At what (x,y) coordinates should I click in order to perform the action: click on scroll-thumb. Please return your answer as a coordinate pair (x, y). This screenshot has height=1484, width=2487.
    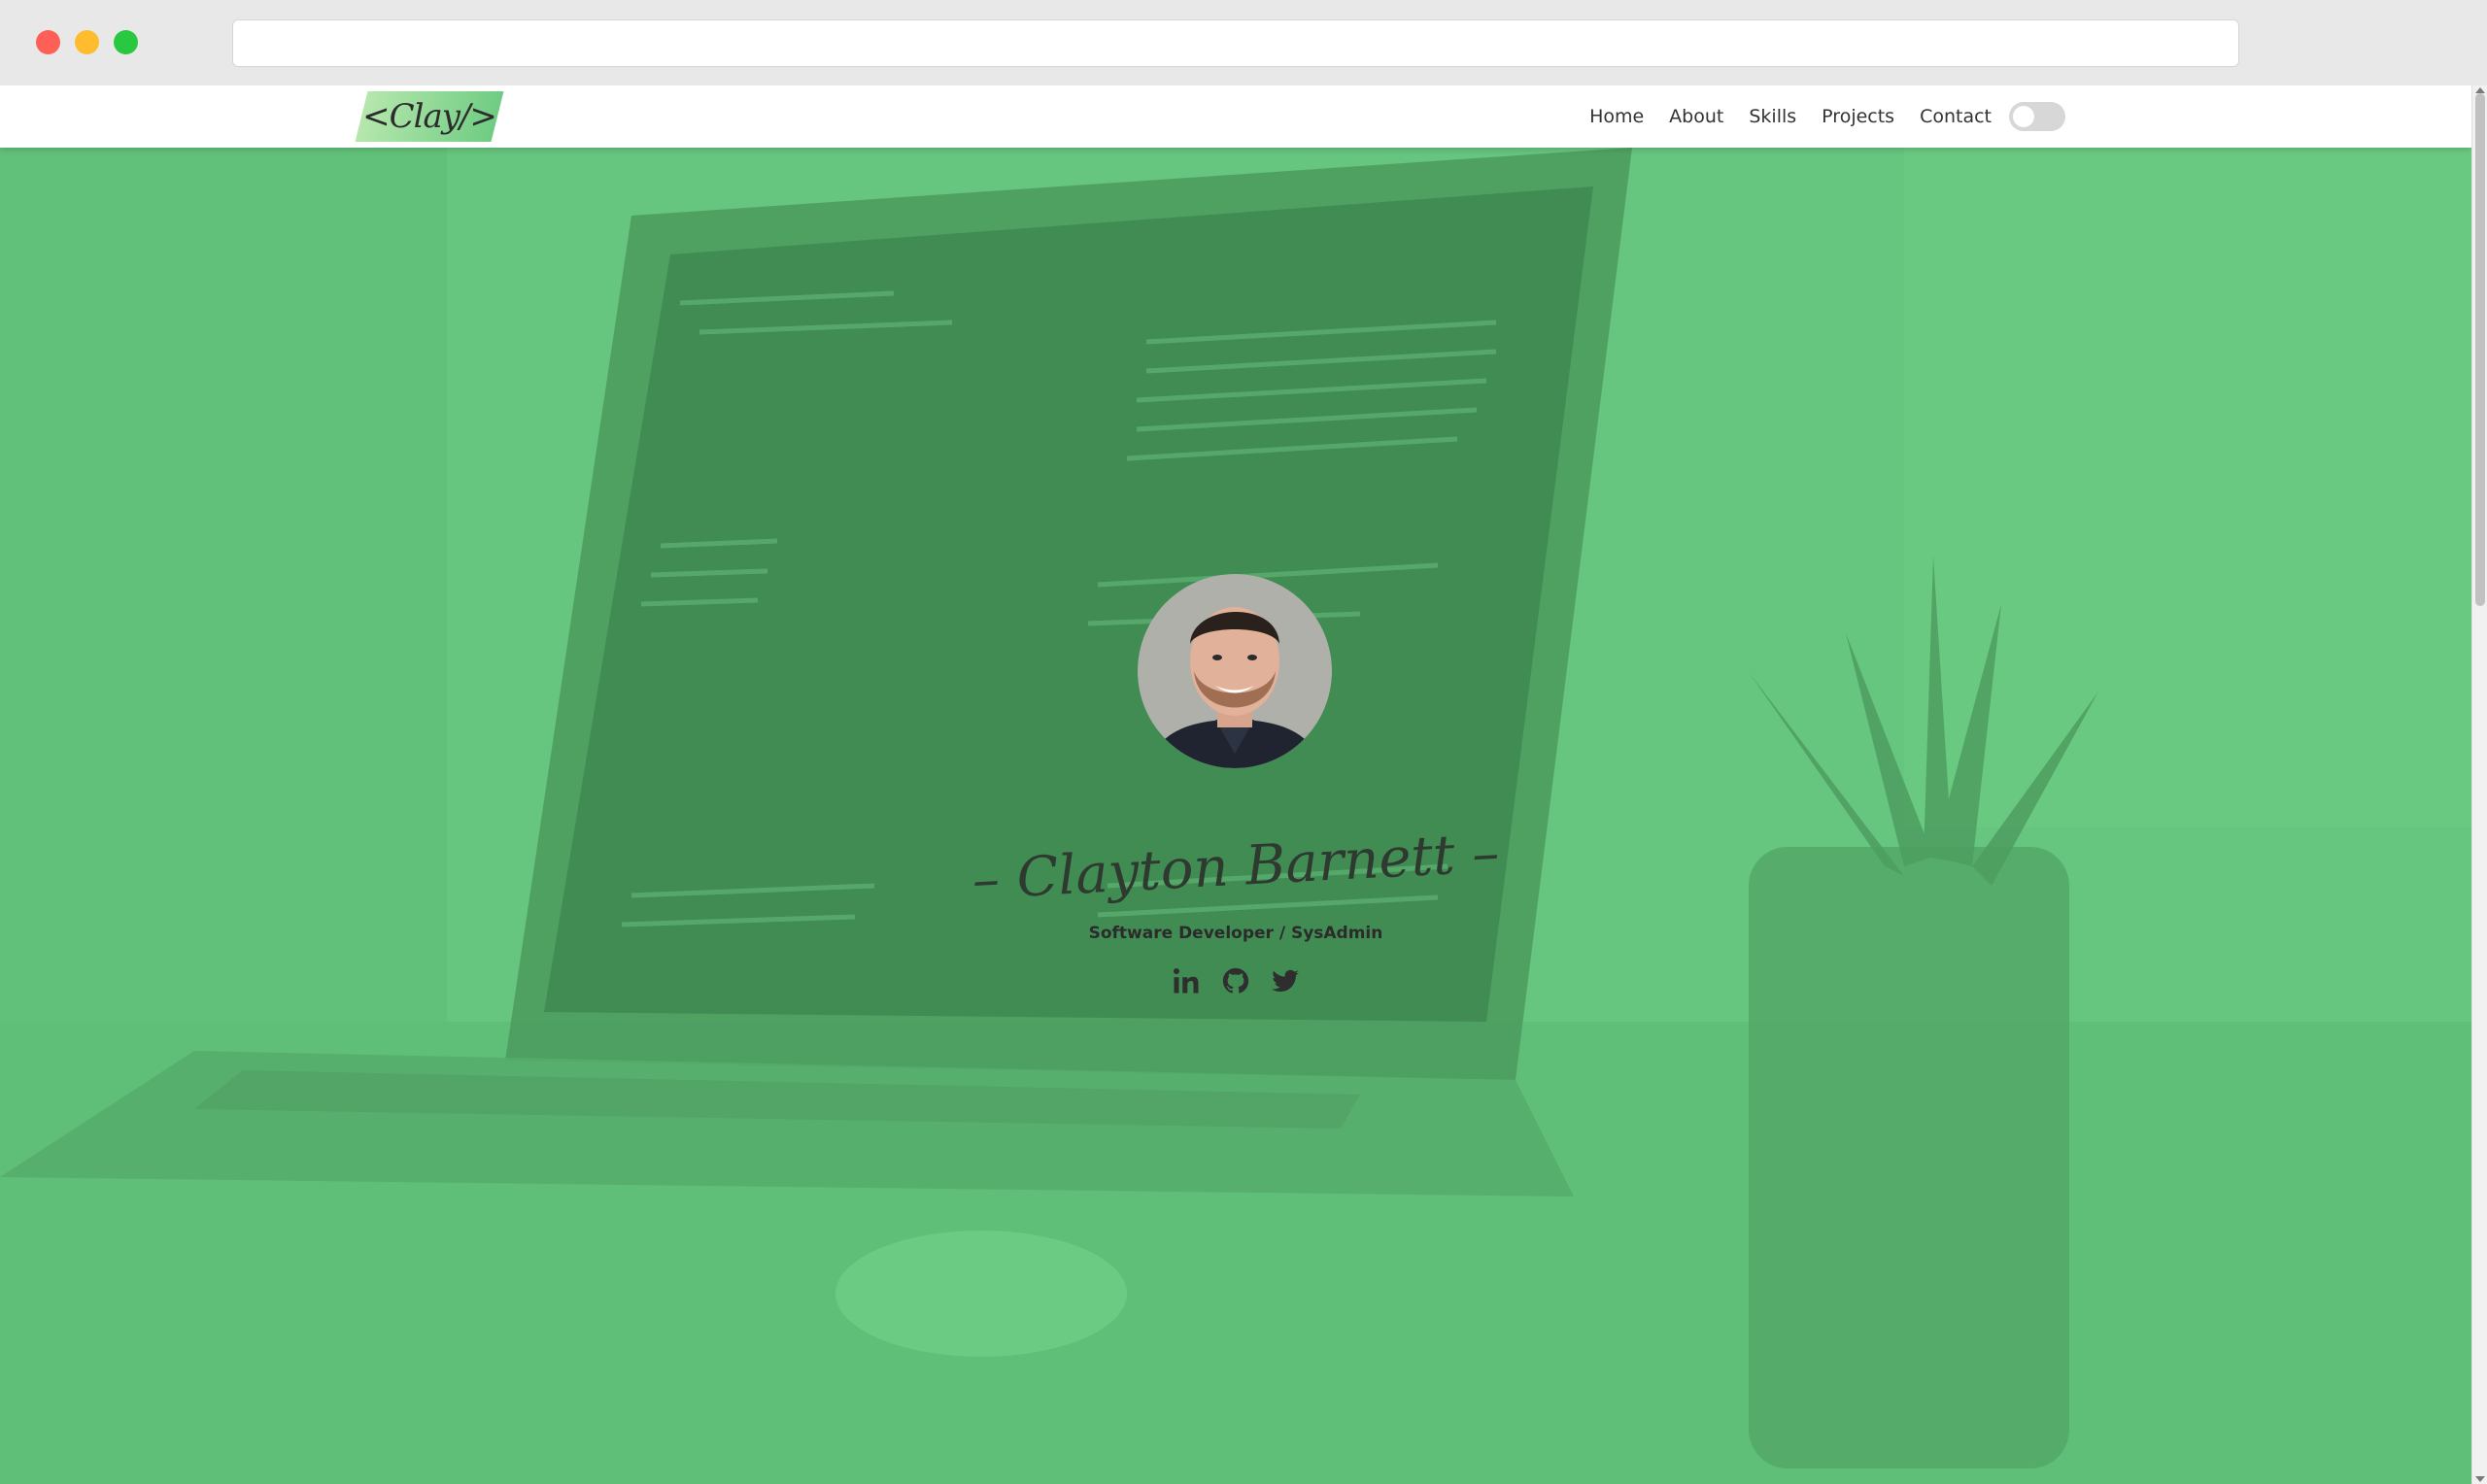
    Looking at the image, I should click on (2480, 349).